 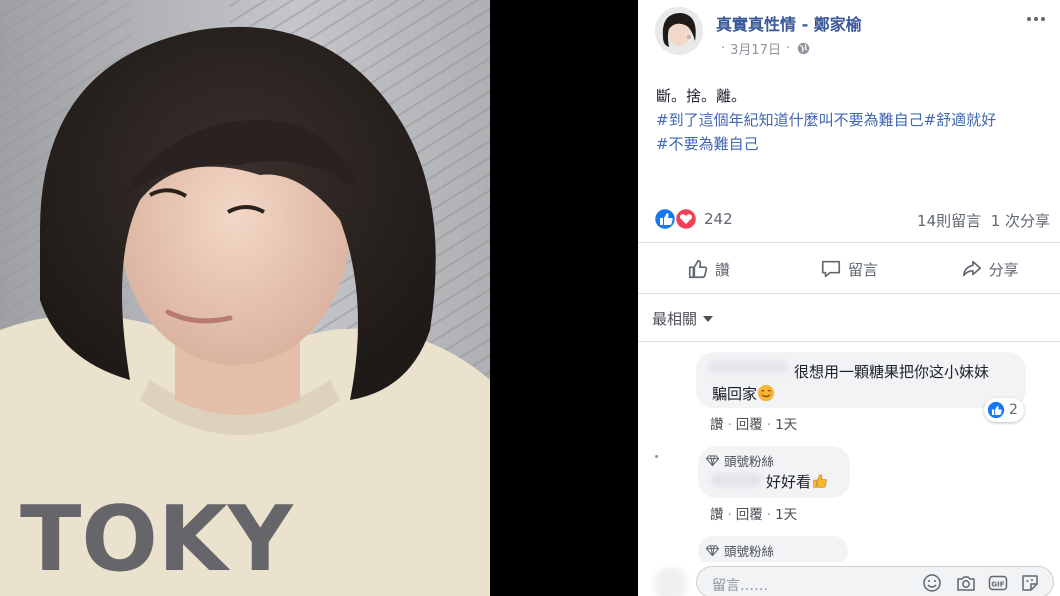 I want to click on comment-sort-dropdown: 最相關, so click(x=683, y=318).